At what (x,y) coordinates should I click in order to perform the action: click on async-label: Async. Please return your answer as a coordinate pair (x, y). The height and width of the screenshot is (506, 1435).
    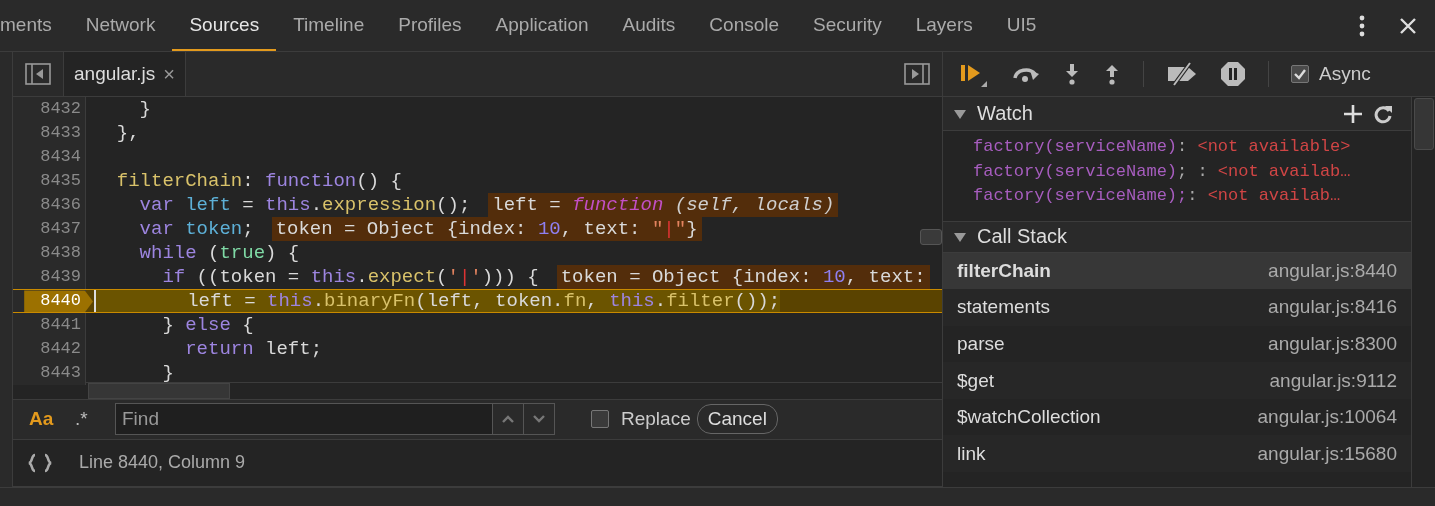
    Looking at the image, I should click on (1345, 74).